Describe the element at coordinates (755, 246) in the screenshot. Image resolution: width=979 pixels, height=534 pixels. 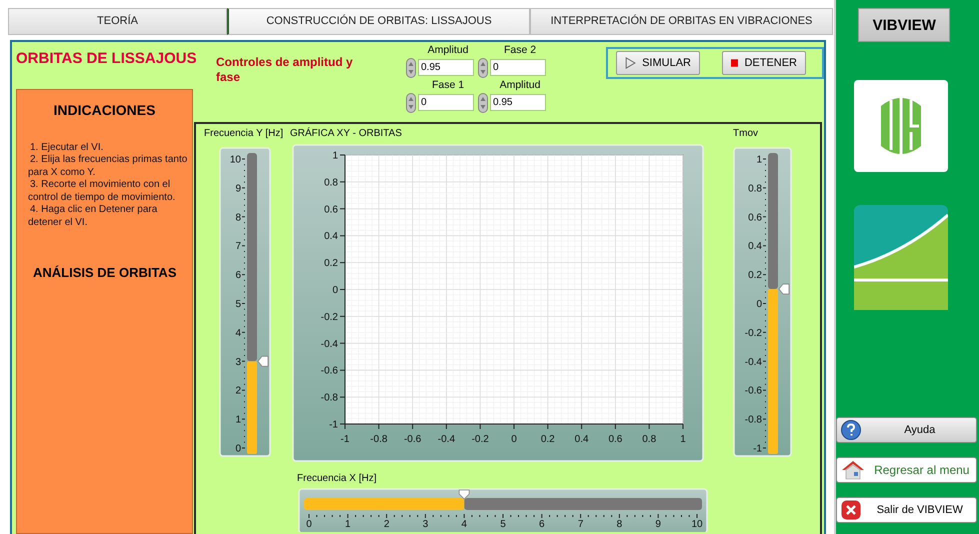
I see `scale-label: 0.4` at that location.